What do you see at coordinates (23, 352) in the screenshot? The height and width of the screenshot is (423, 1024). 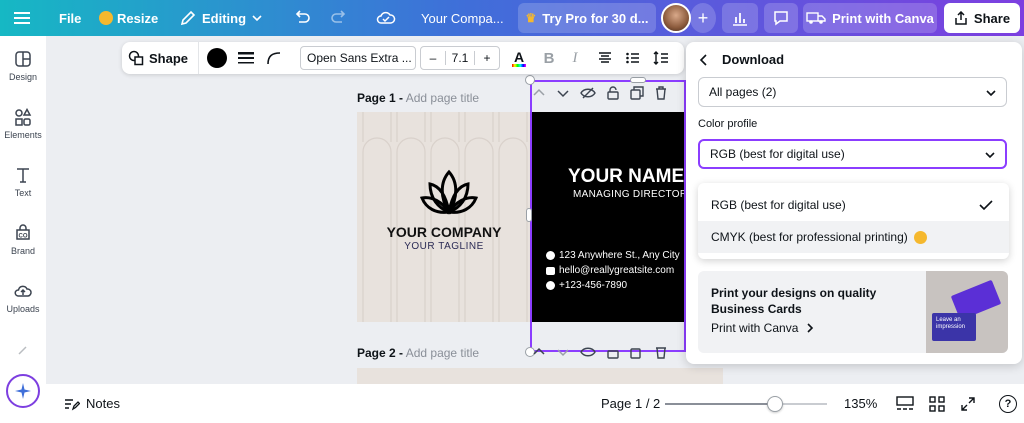 I see `draw-icon` at bounding box center [23, 352].